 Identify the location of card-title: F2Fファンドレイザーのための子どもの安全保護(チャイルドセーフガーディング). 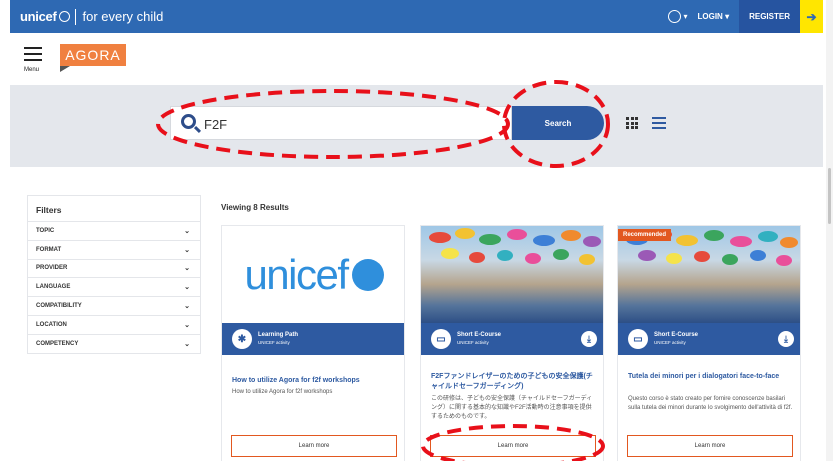
(514, 382).